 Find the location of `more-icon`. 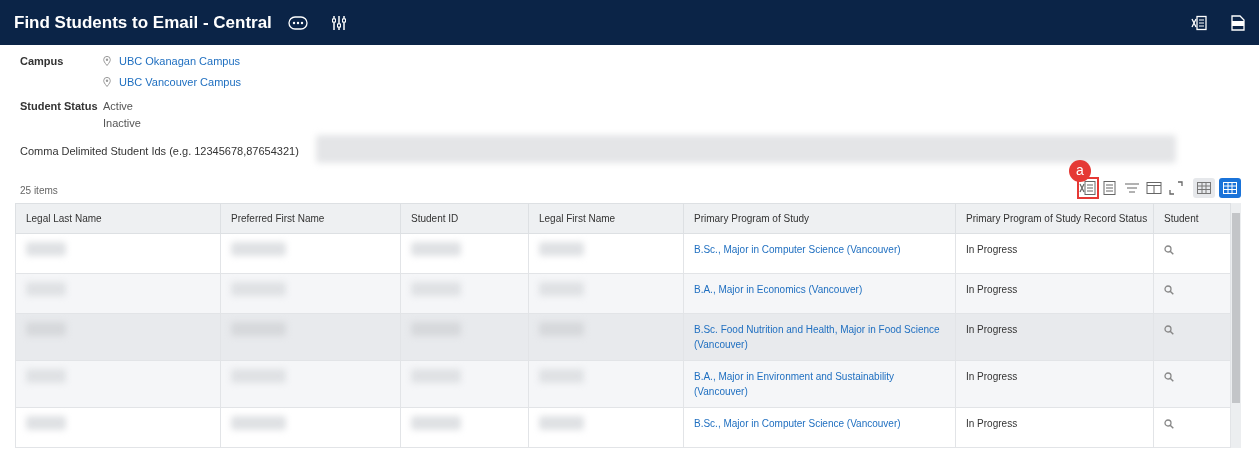

more-icon is located at coordinates (297, 22).